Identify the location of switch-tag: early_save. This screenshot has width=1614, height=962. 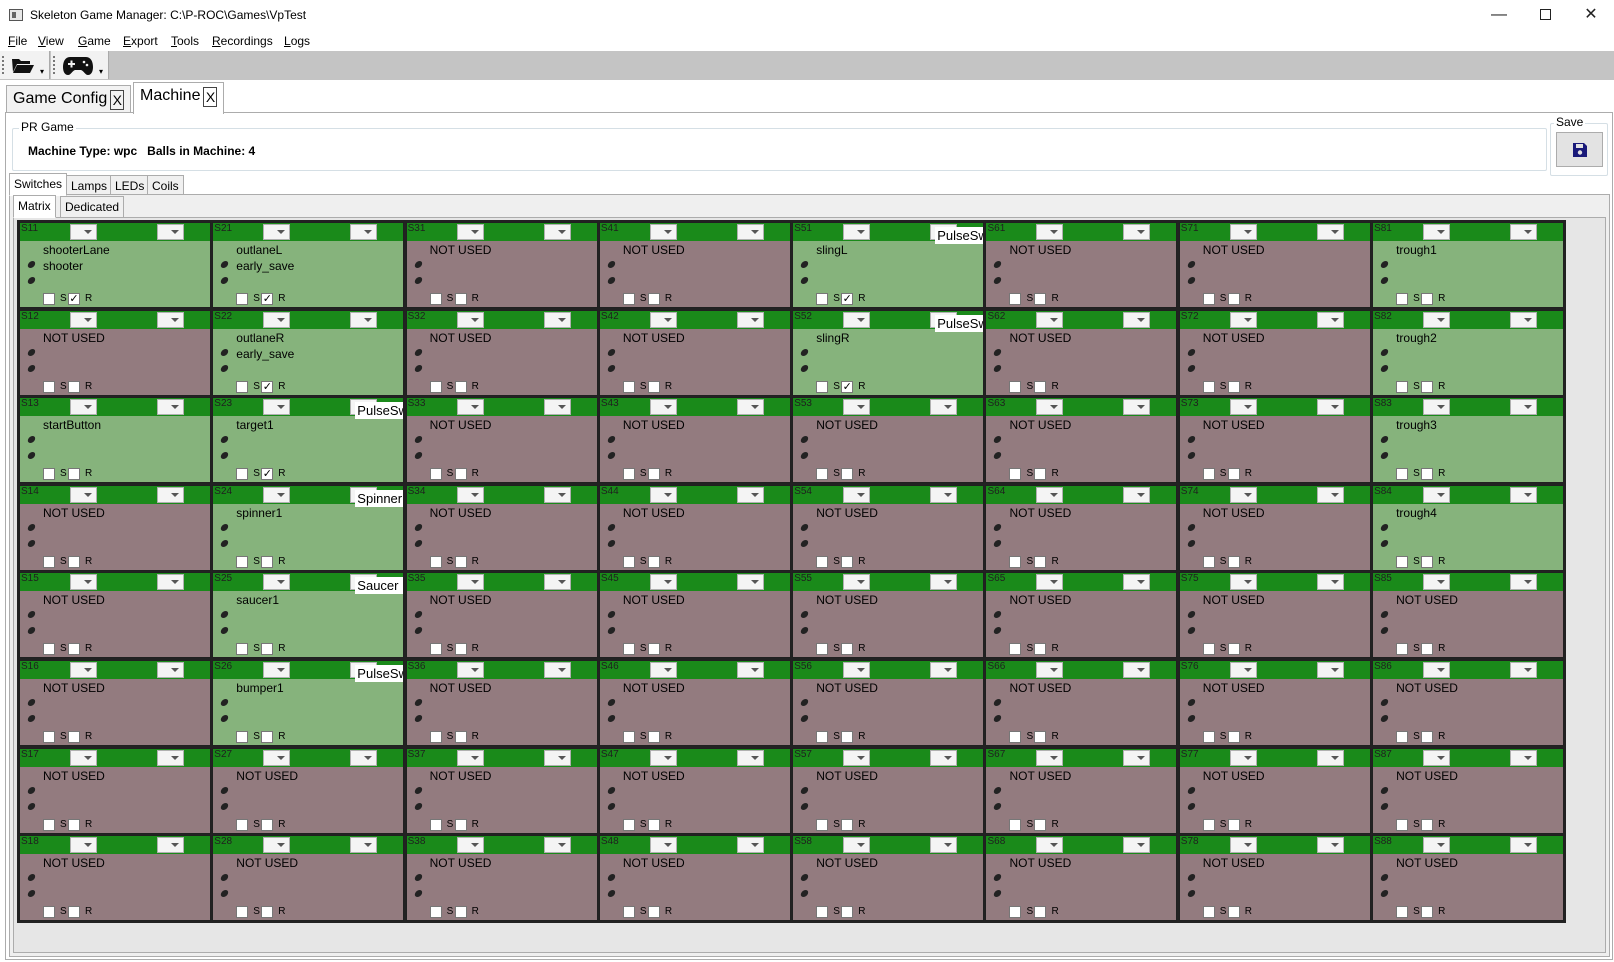
(265, 354).